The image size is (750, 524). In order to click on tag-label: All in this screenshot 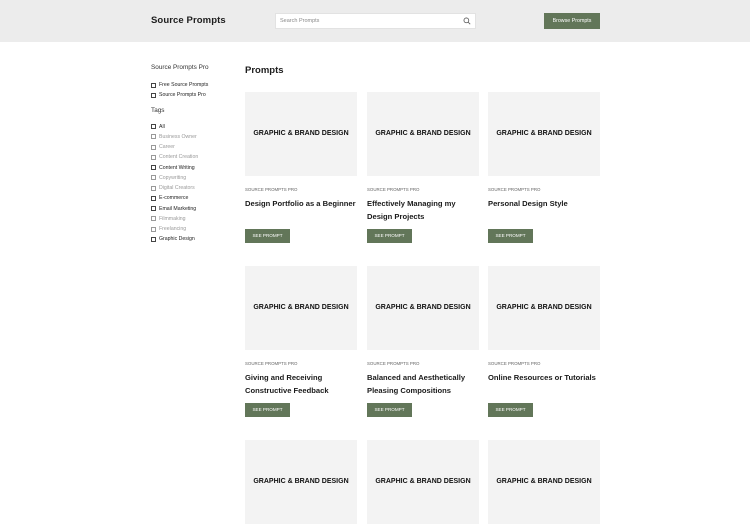, I will do `click(162, 126)`.